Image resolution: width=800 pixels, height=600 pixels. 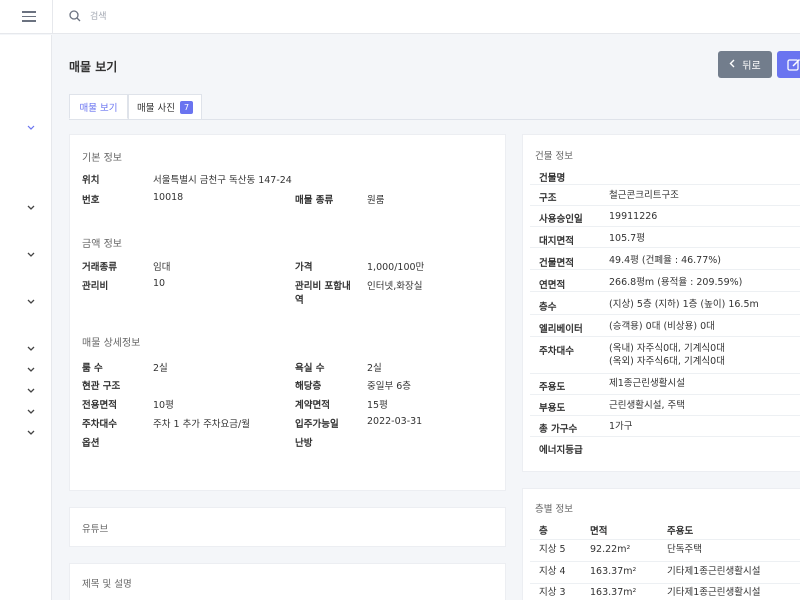 What do you see at coordinates (99, 267) in the screenshot?
I see `deal-type-label: 거래종류` at bounding box center [99, 267].